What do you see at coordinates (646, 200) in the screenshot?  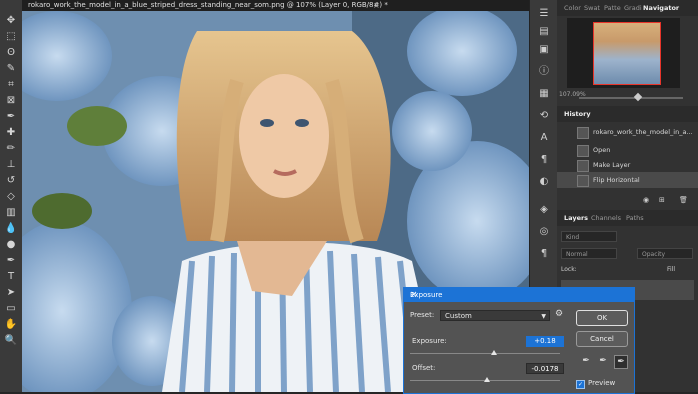 I see `new-snapshot-icon: ◉` at bounding box center [646, 200].